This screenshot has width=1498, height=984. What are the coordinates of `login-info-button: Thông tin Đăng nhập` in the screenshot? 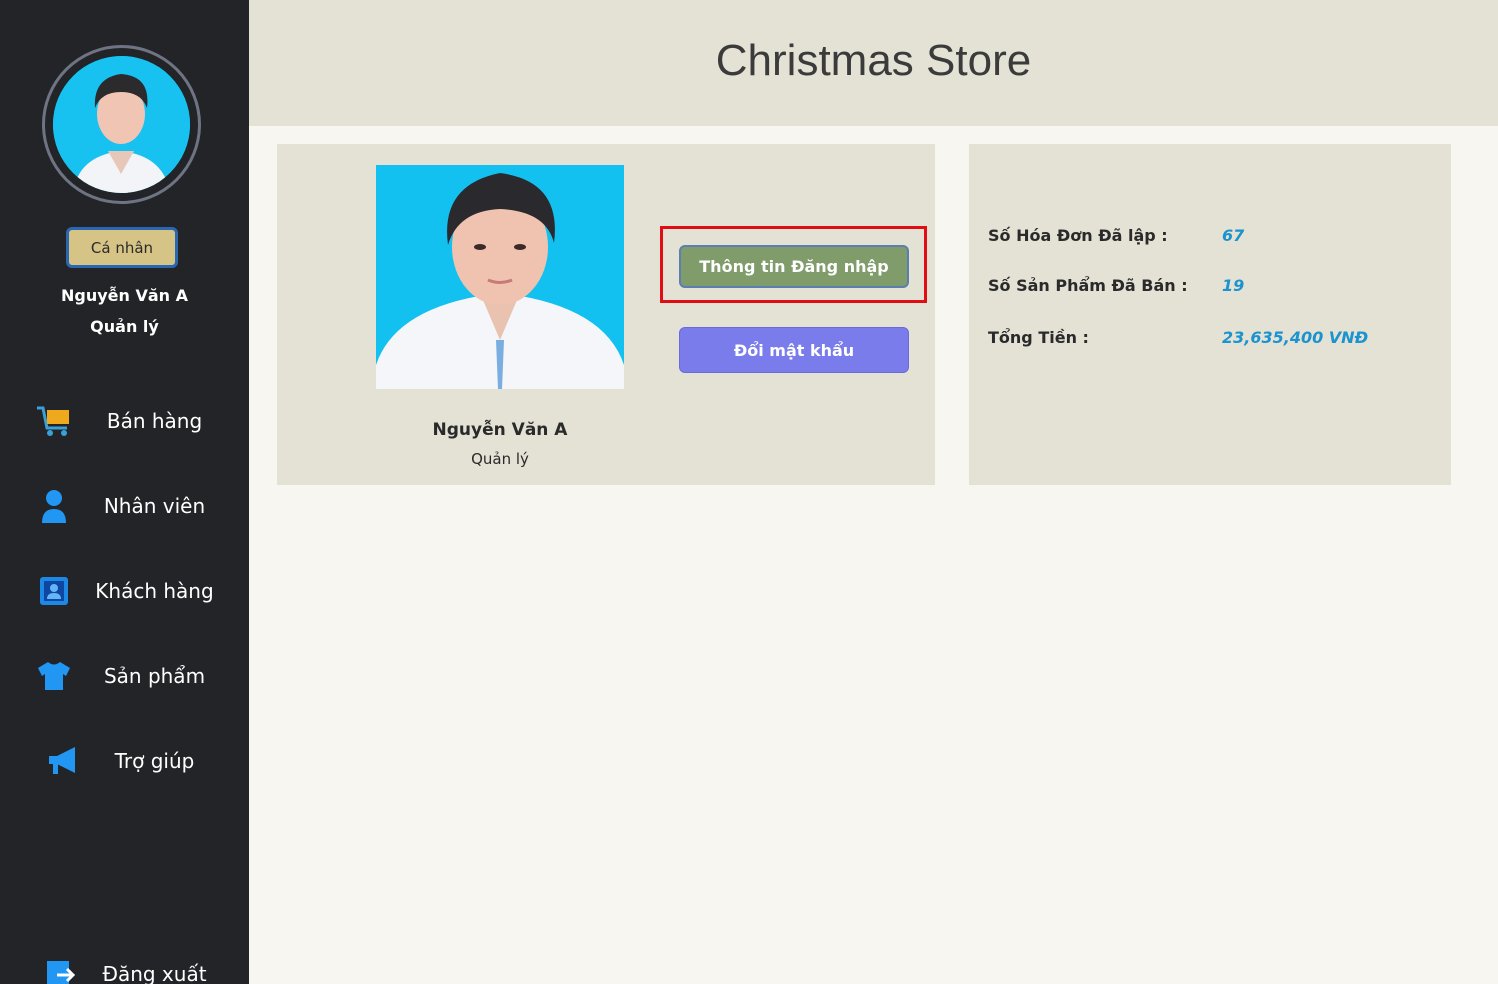 It's located at (794, 266).